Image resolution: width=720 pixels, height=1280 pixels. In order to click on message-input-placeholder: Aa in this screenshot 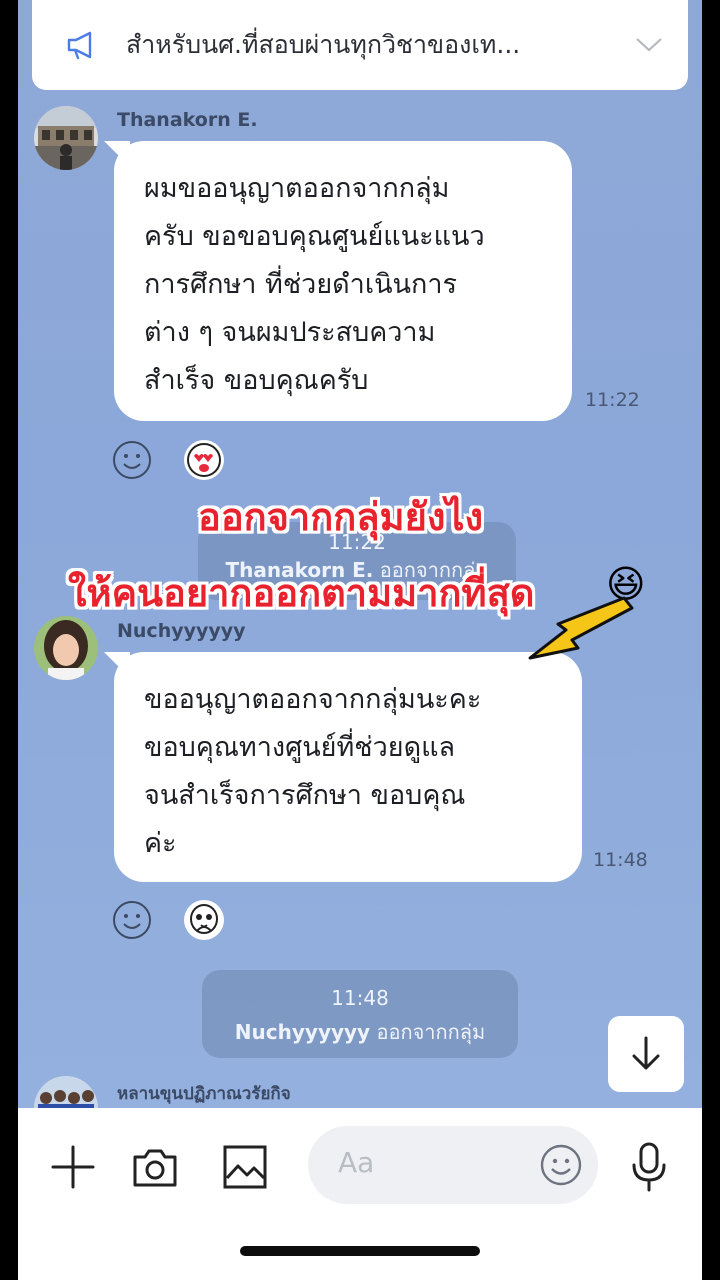, I will do `click(356, 1162)`.